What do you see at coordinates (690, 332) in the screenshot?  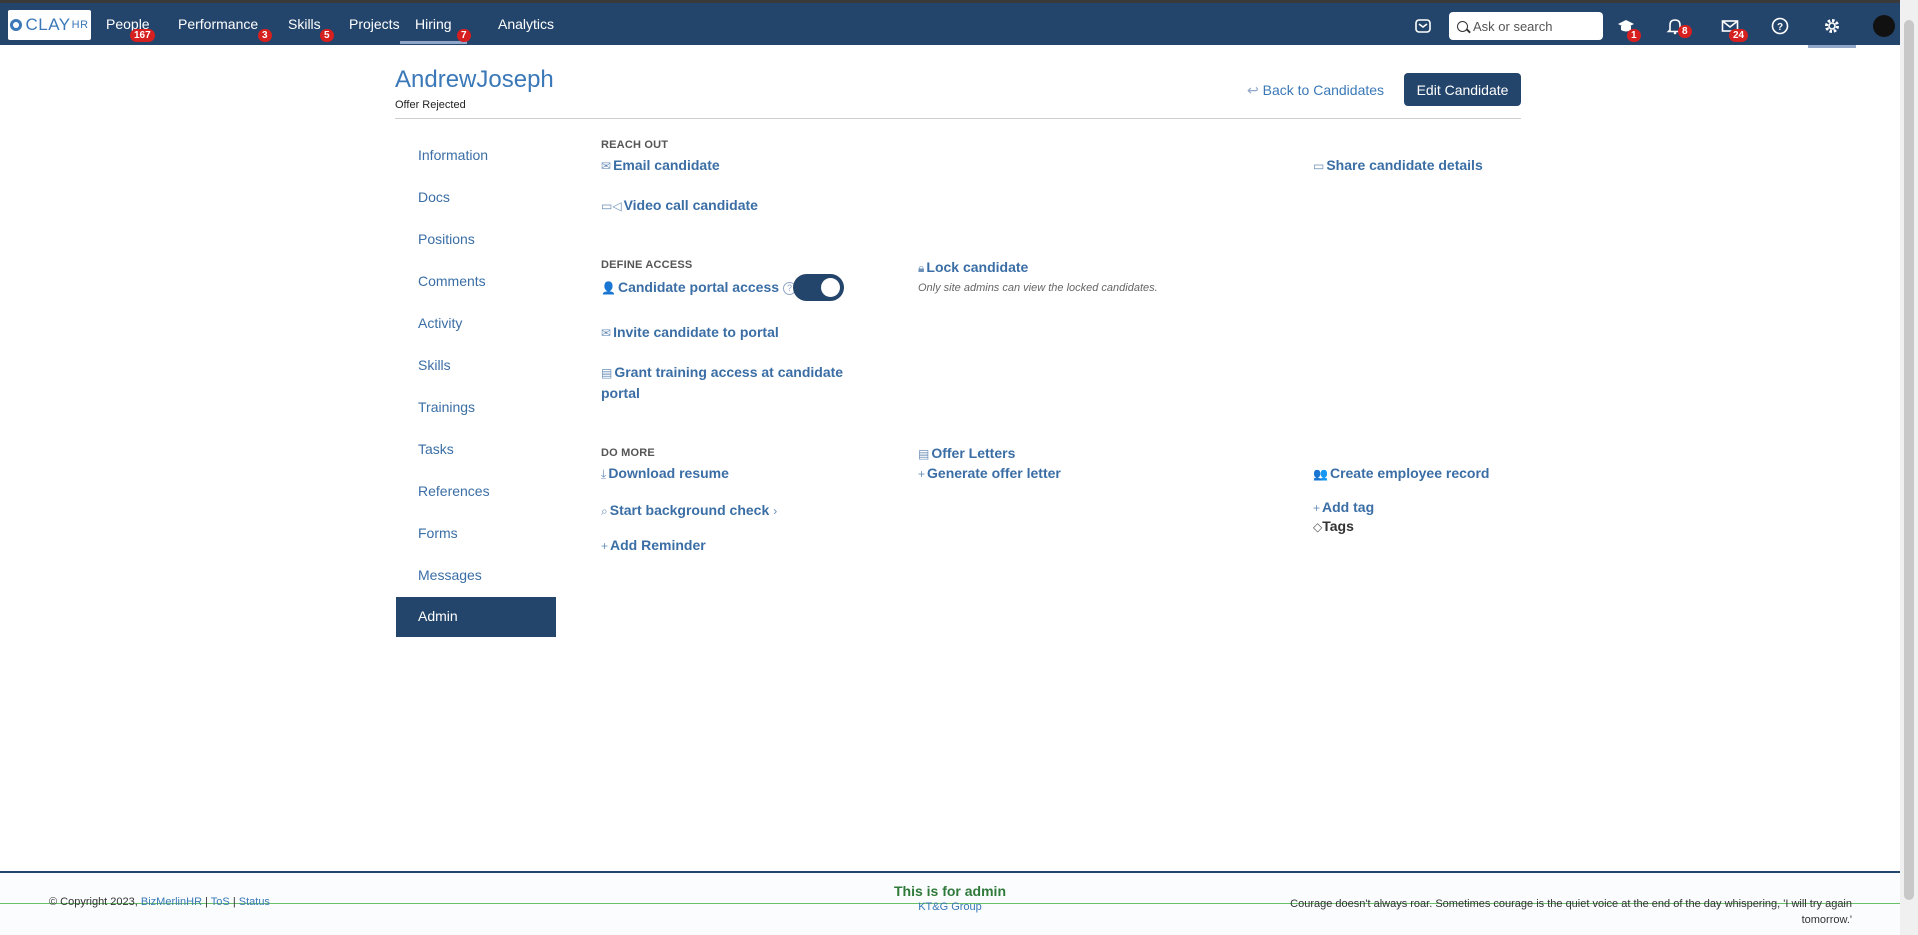 I see `invite-portal-link: ✉ Invite candidate to portal` at bounding box center [690, 332].